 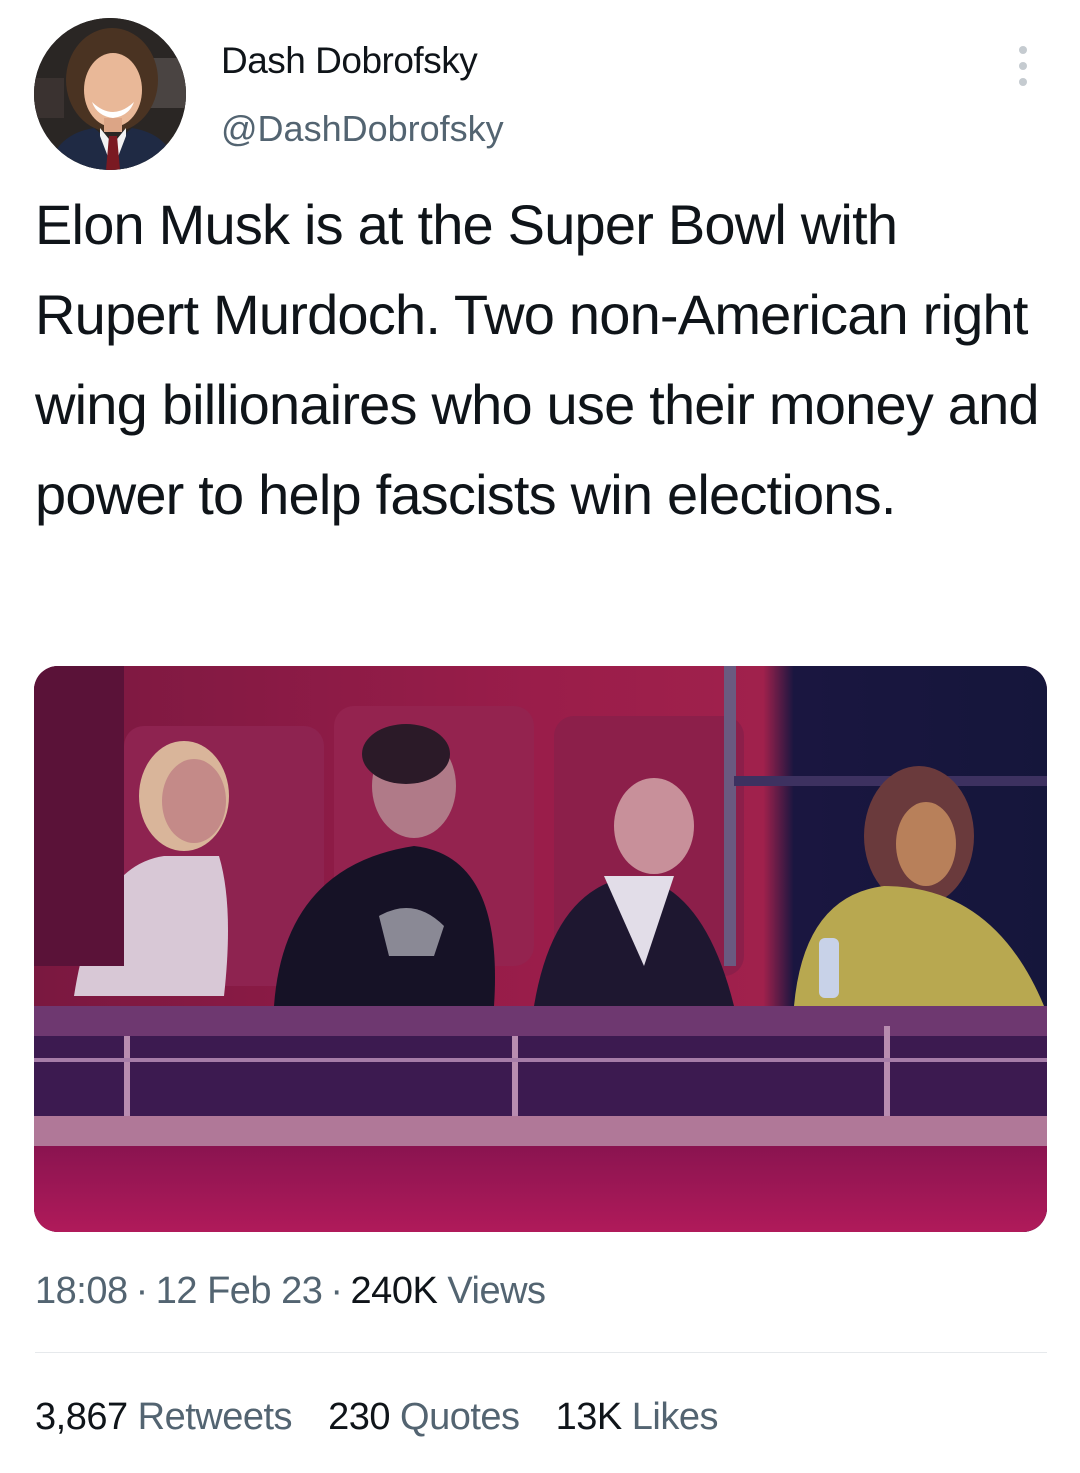 I want to click on retweets-stat: 3,867 Retweets, so click(x=164, y=1417).